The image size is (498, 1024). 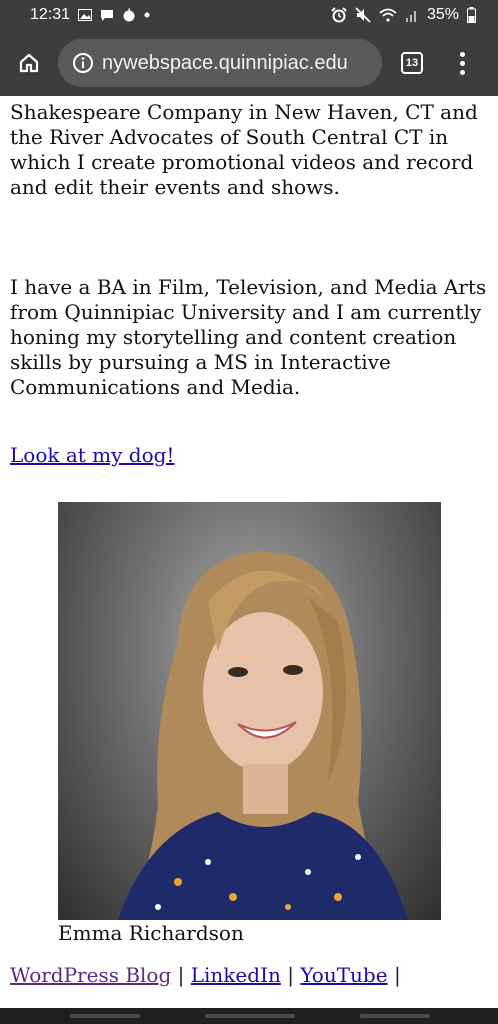 I want to click on tab-switcher-button: 13, so click(x=412, y=63).